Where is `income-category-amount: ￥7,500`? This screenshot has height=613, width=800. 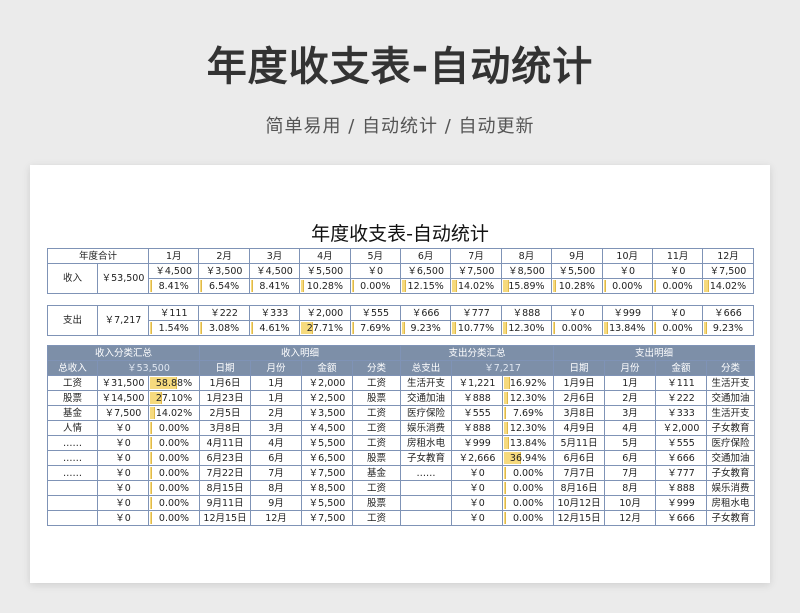 income-category-amount: ￥7,500 is located at coordinates (123, 413).